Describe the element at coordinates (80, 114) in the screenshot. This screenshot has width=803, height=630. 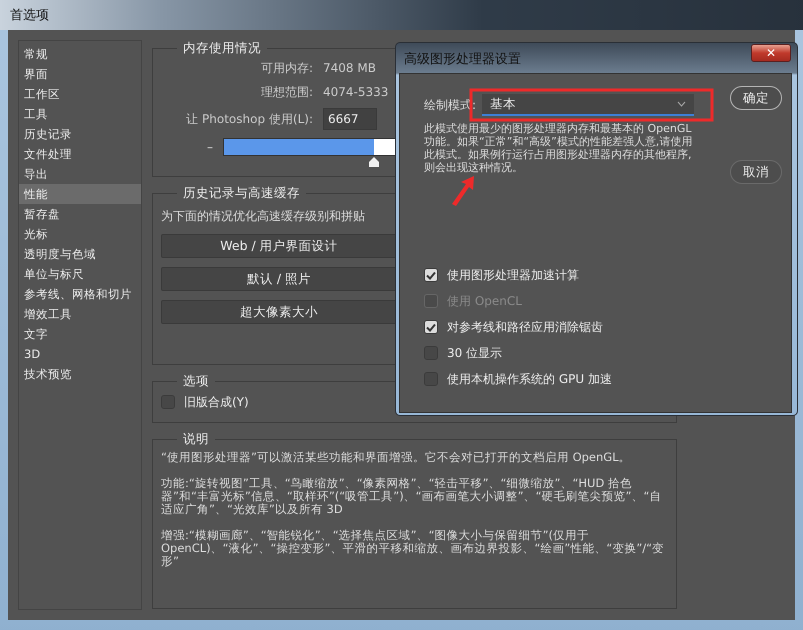
I see `sidebar-item: 工具` at that location.